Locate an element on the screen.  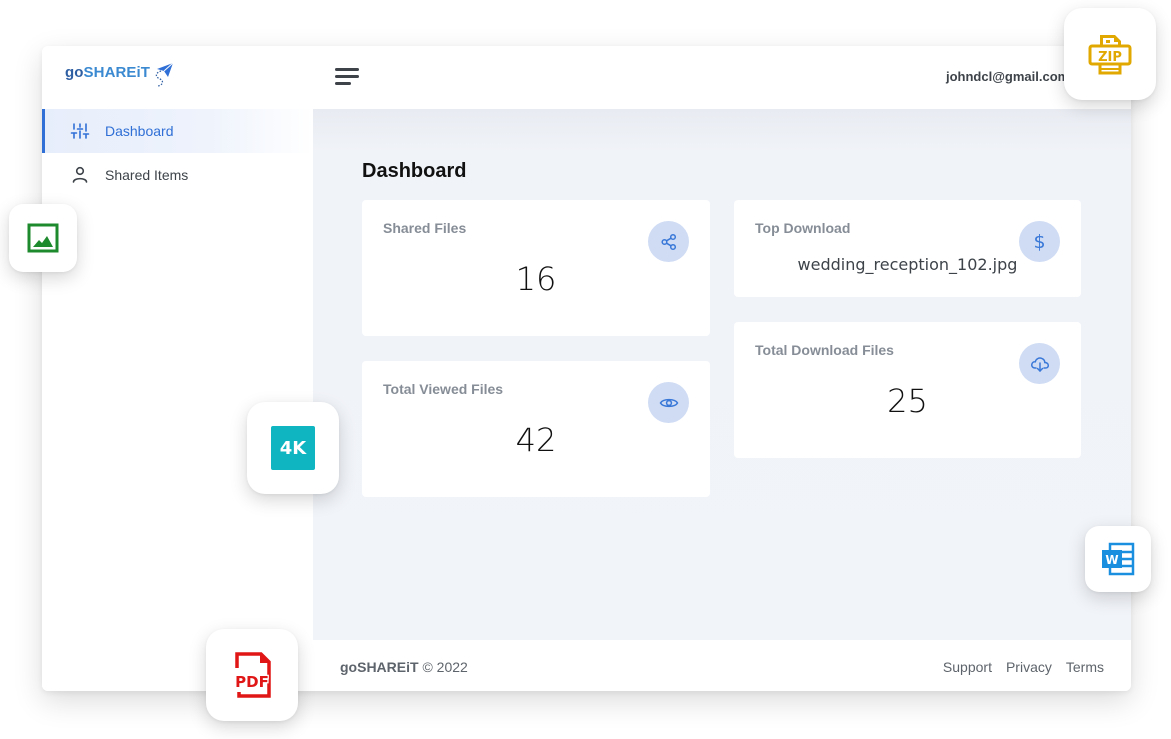
paper-plane-icon is located at coordinates (164, 74).